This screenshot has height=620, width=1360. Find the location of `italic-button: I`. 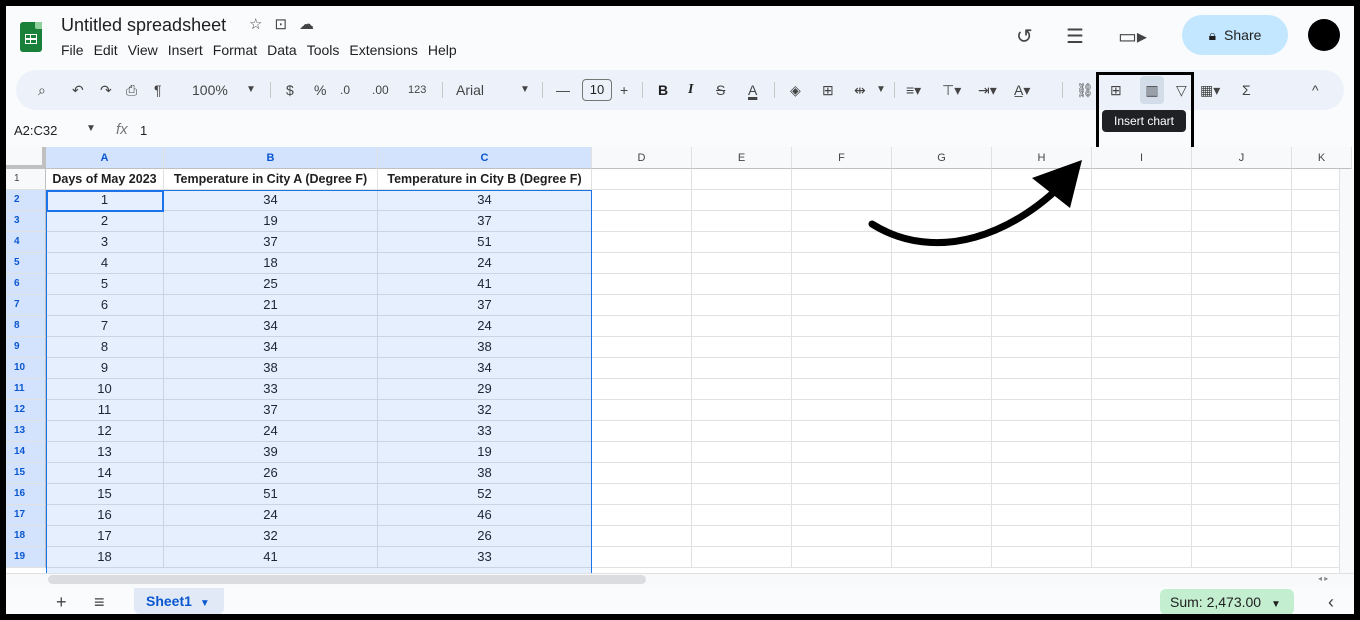

italic-button: I is located at coordinates (690, 90).